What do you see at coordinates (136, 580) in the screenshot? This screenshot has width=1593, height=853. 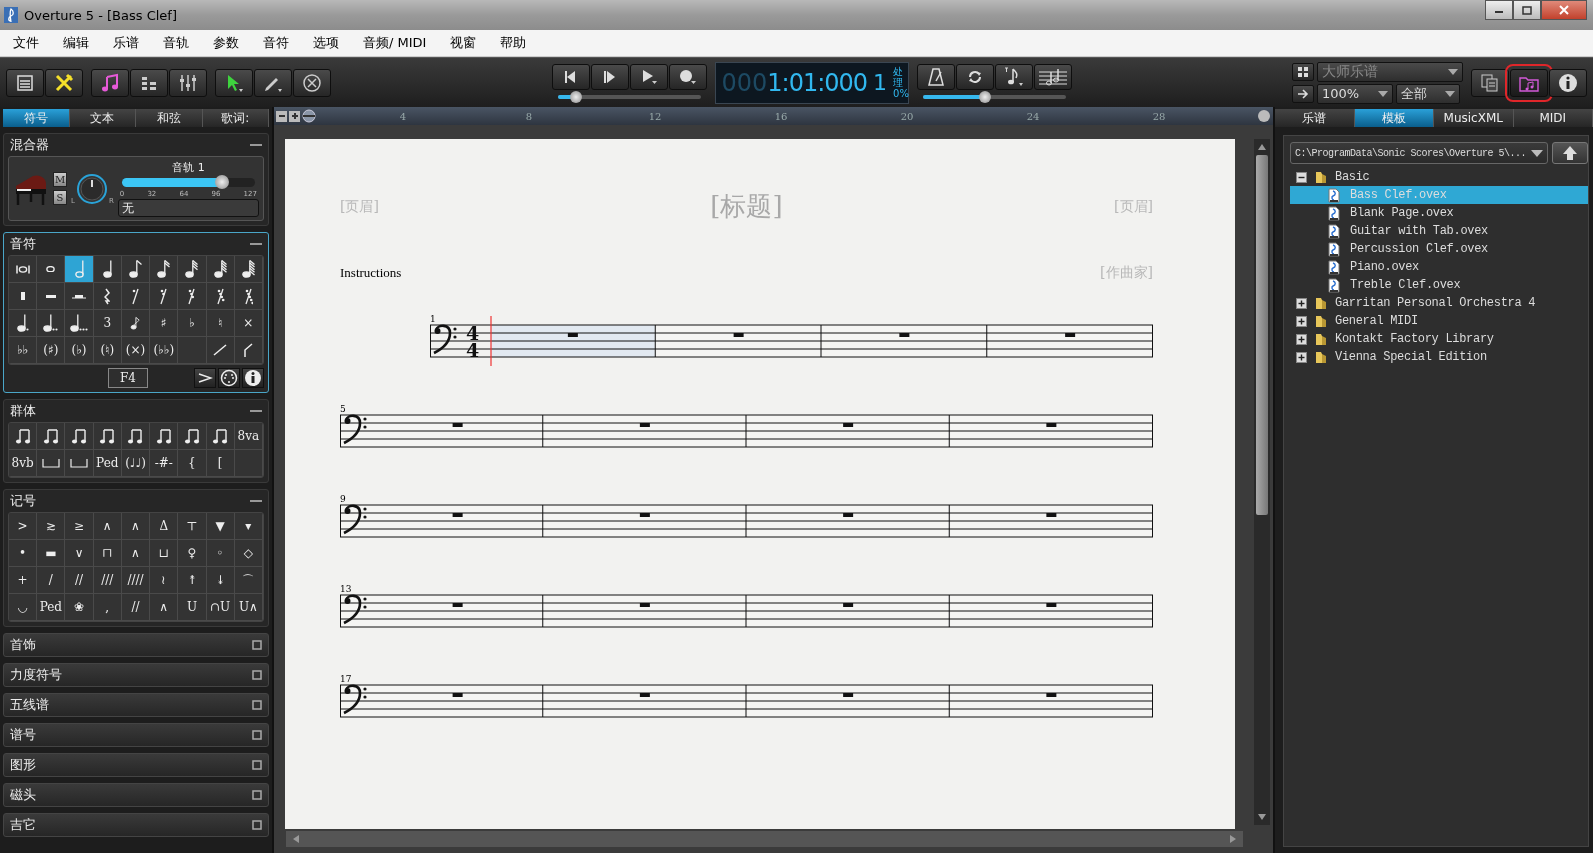 I see `palette-button: ////` at bounding box center [136, 580].